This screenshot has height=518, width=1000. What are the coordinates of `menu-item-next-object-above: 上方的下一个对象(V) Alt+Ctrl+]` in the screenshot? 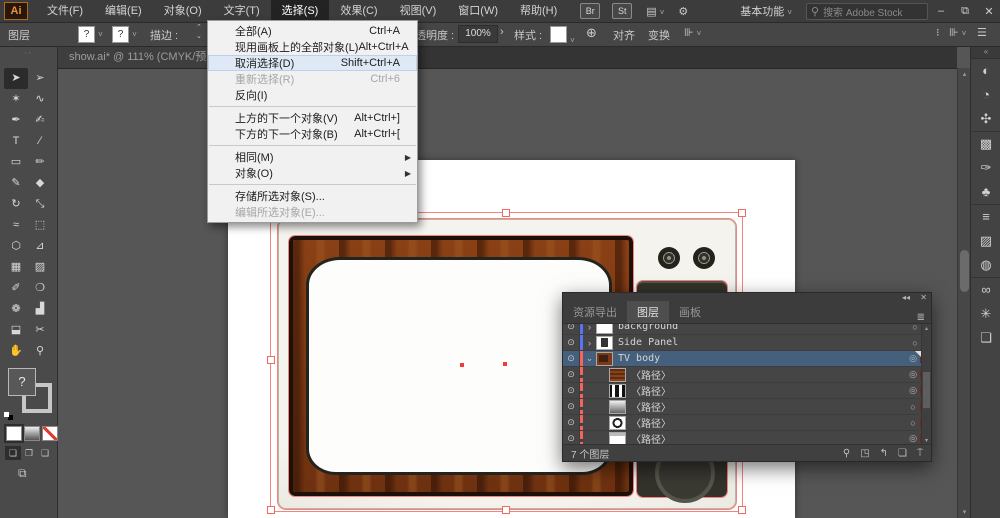 It's located at (312, 118).